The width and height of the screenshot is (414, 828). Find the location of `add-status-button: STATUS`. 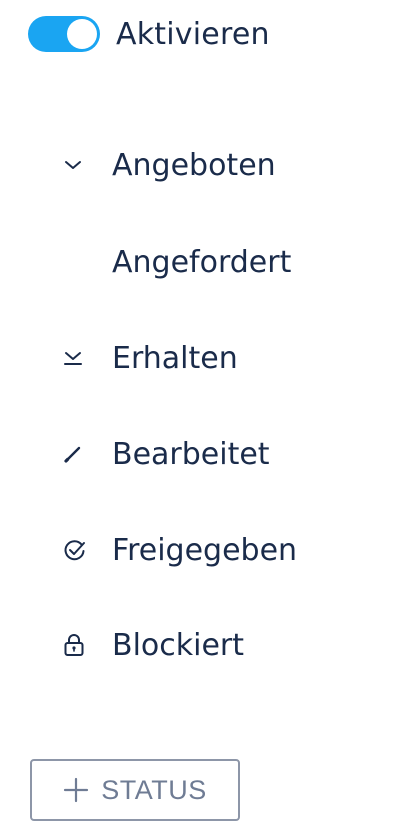

add-status-button: STATUS is located at coordinates (135, 790).